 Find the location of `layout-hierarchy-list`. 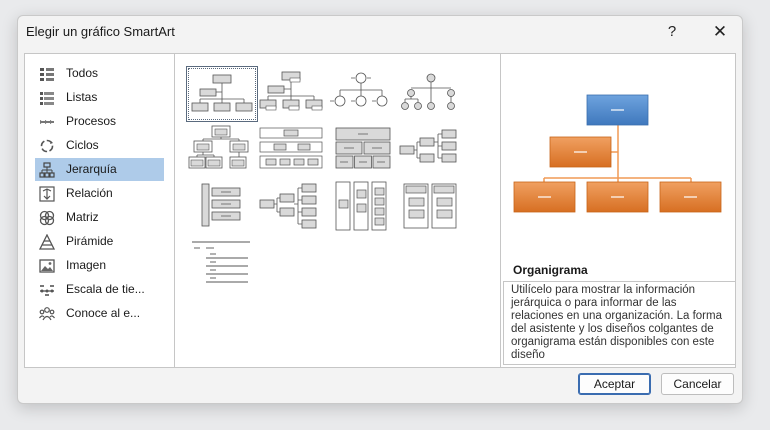

layout-hierarchy-list is located at coordinates (221, 207).